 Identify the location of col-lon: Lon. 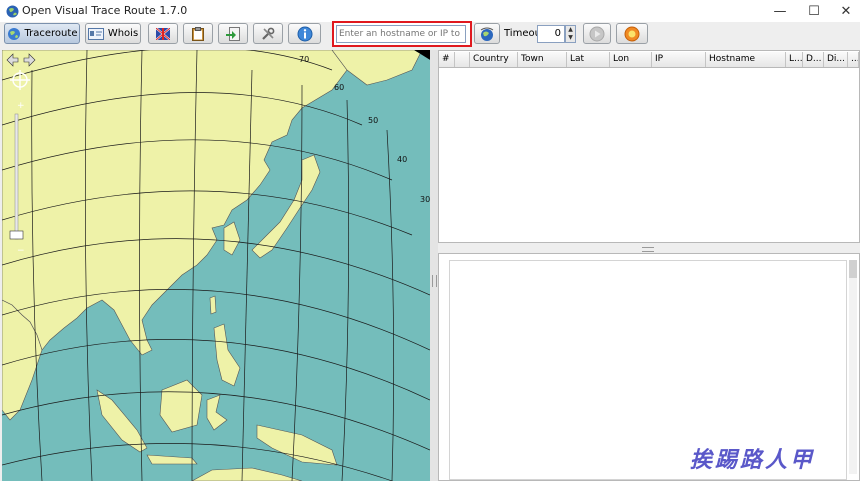
(631, 59).